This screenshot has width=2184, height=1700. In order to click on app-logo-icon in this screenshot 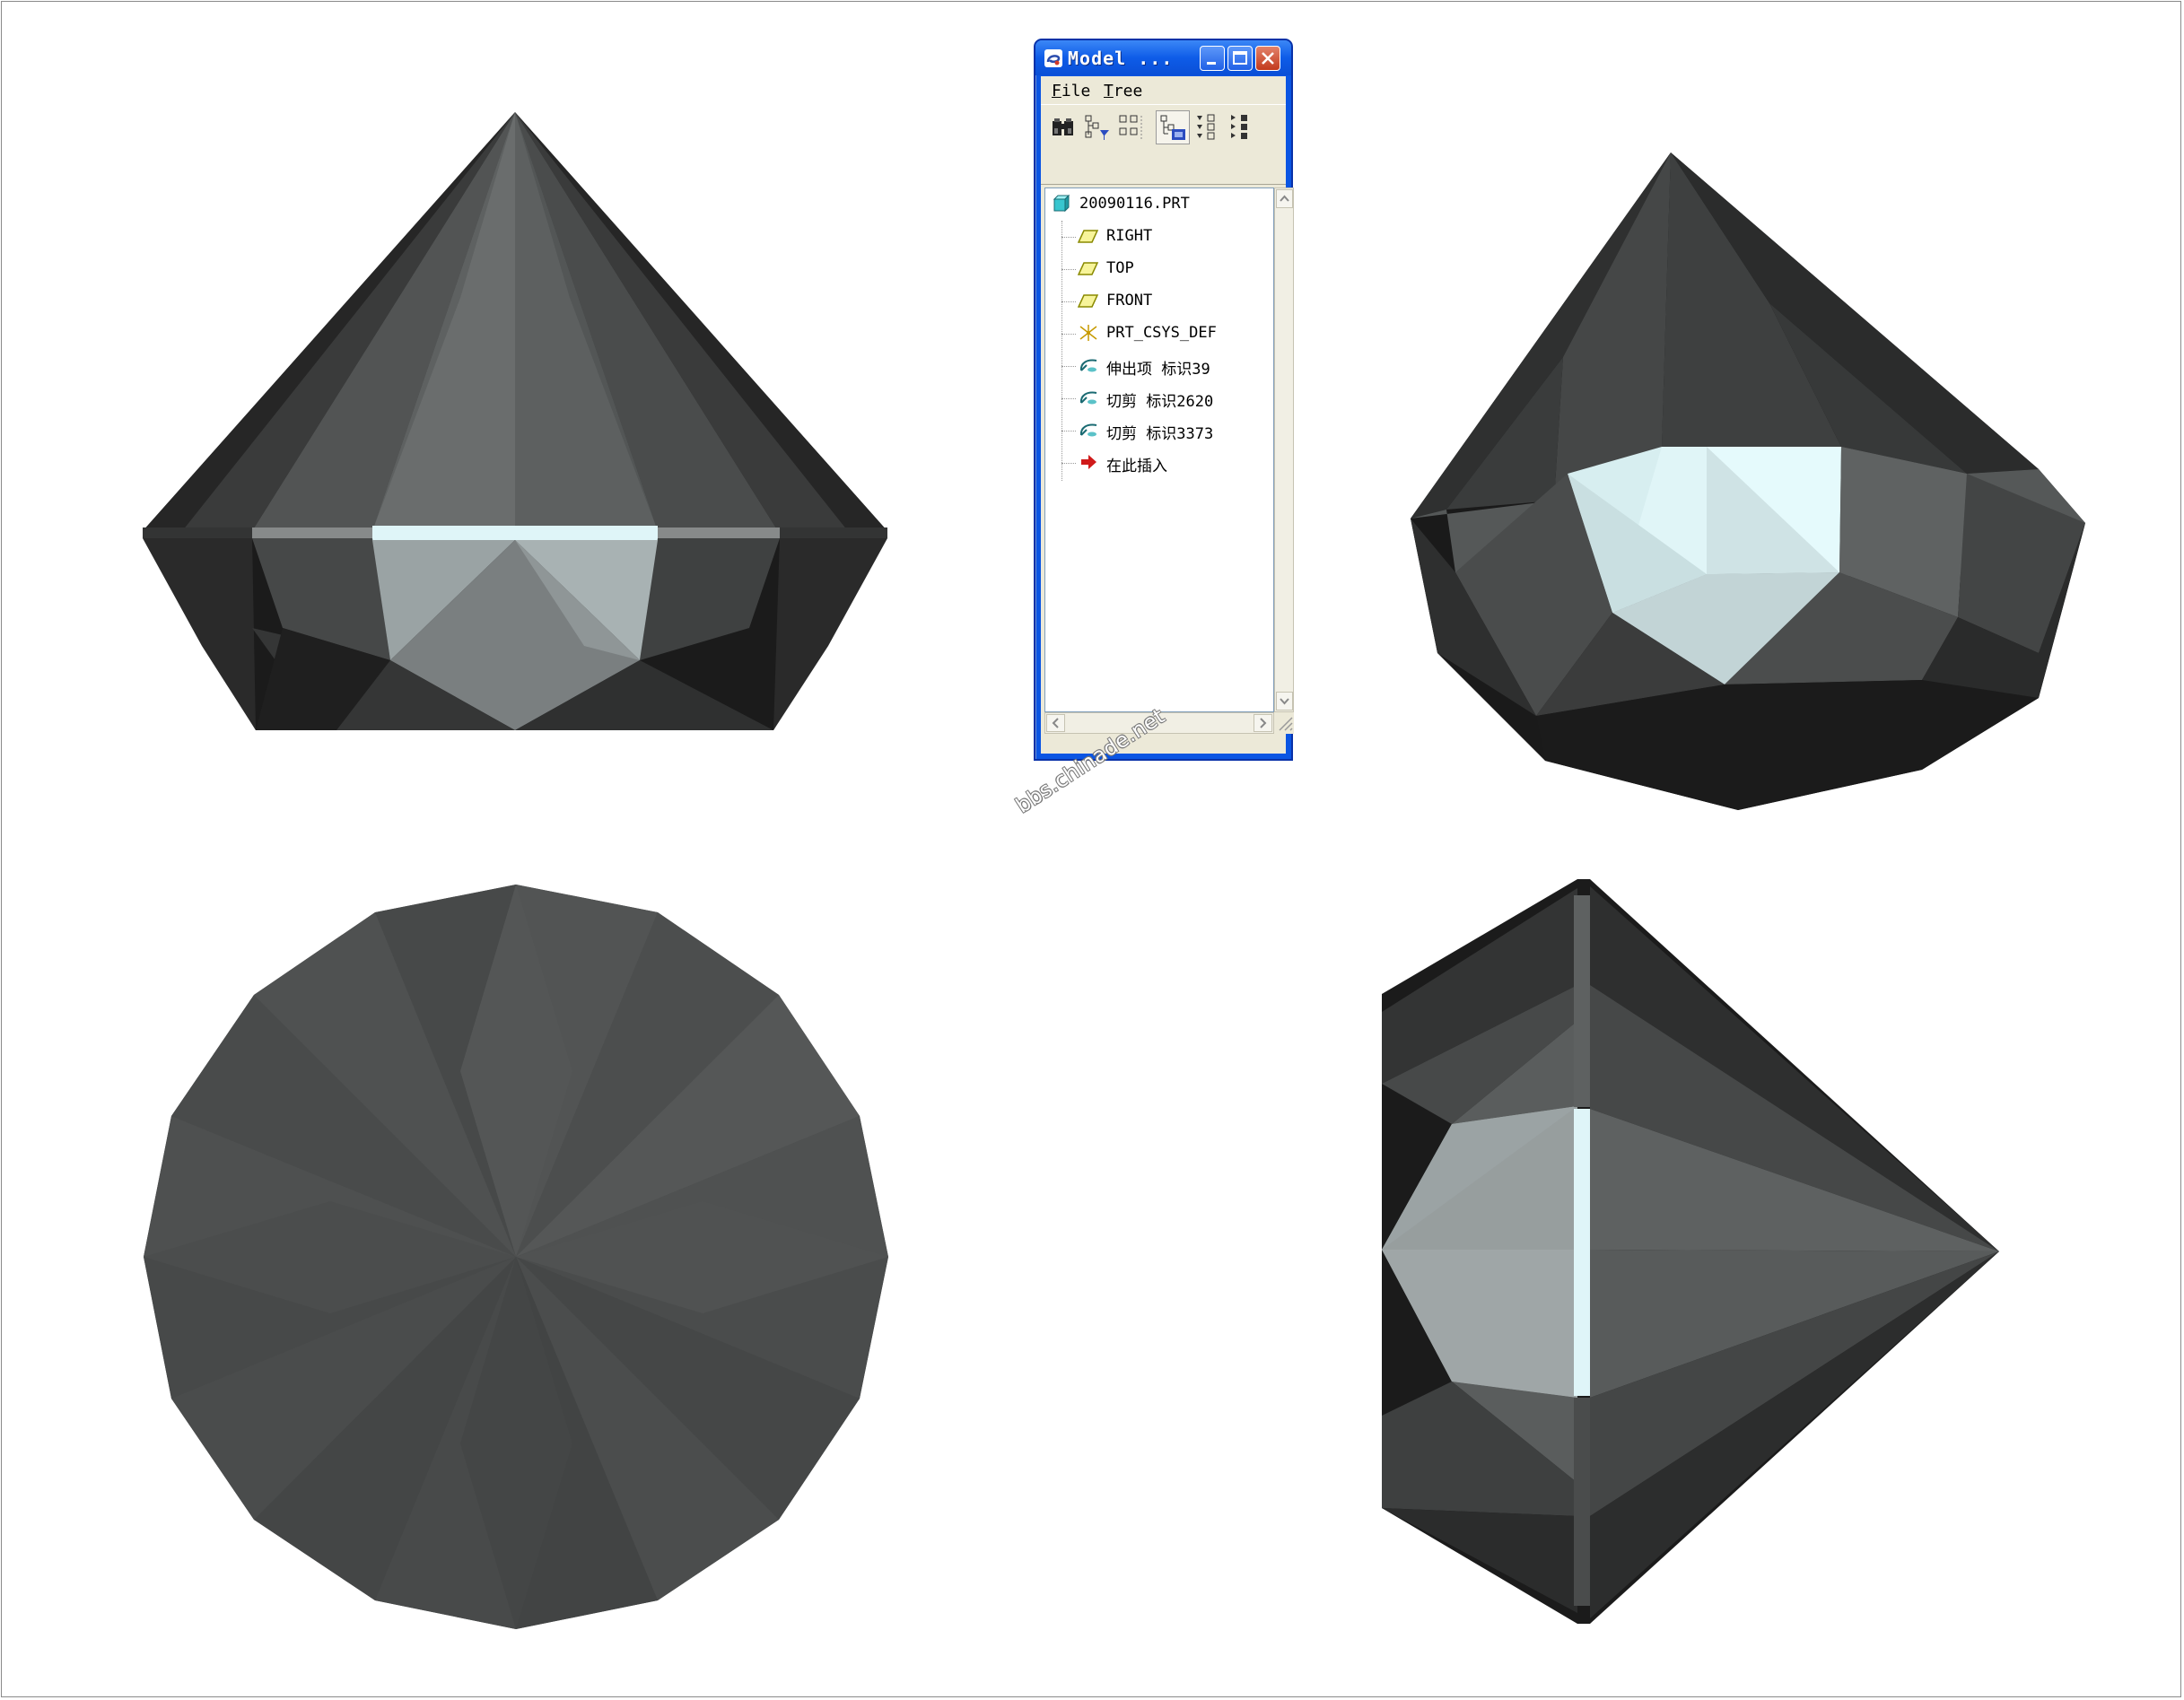, I will do `click(1053, 58)`.